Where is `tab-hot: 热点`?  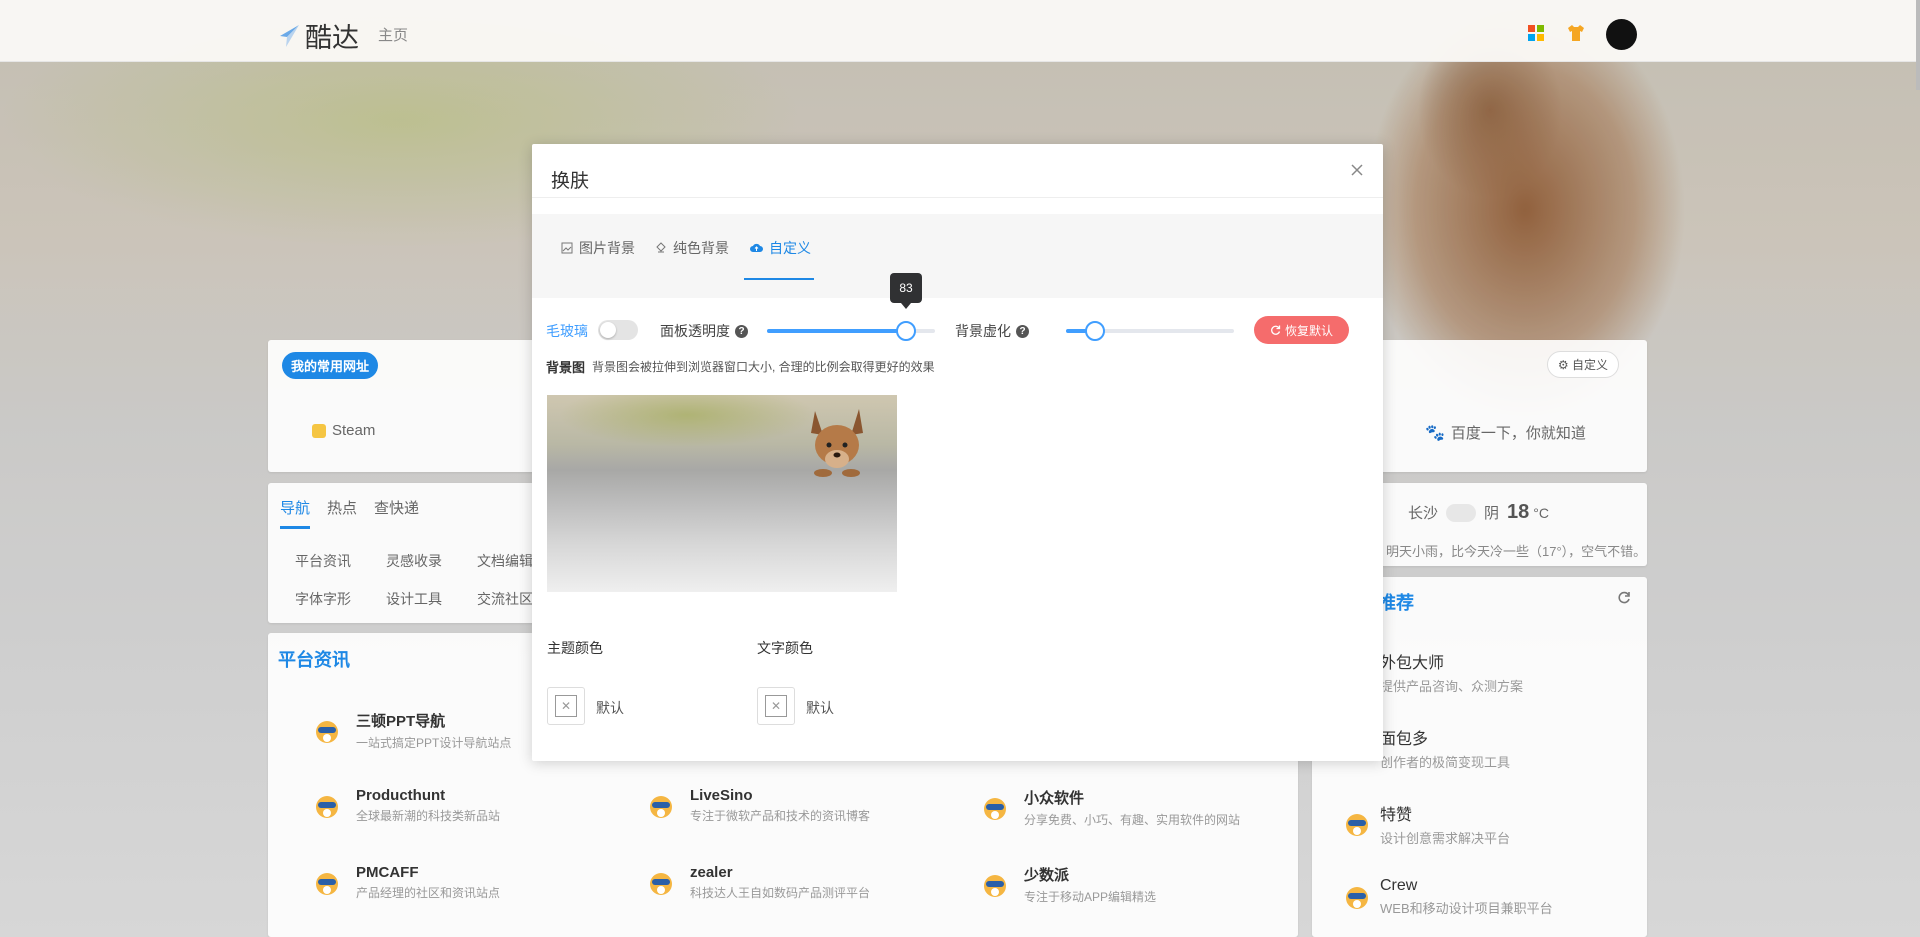
tab-hot: 热点 is located at coordinates (342, 513).